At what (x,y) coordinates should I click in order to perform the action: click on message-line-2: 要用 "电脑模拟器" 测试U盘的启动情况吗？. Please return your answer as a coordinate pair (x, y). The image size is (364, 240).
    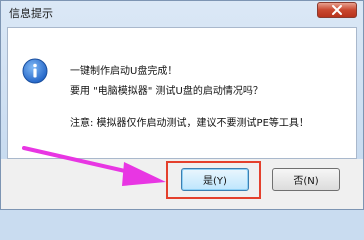
    Looking at the image, I should click on (166, 91).